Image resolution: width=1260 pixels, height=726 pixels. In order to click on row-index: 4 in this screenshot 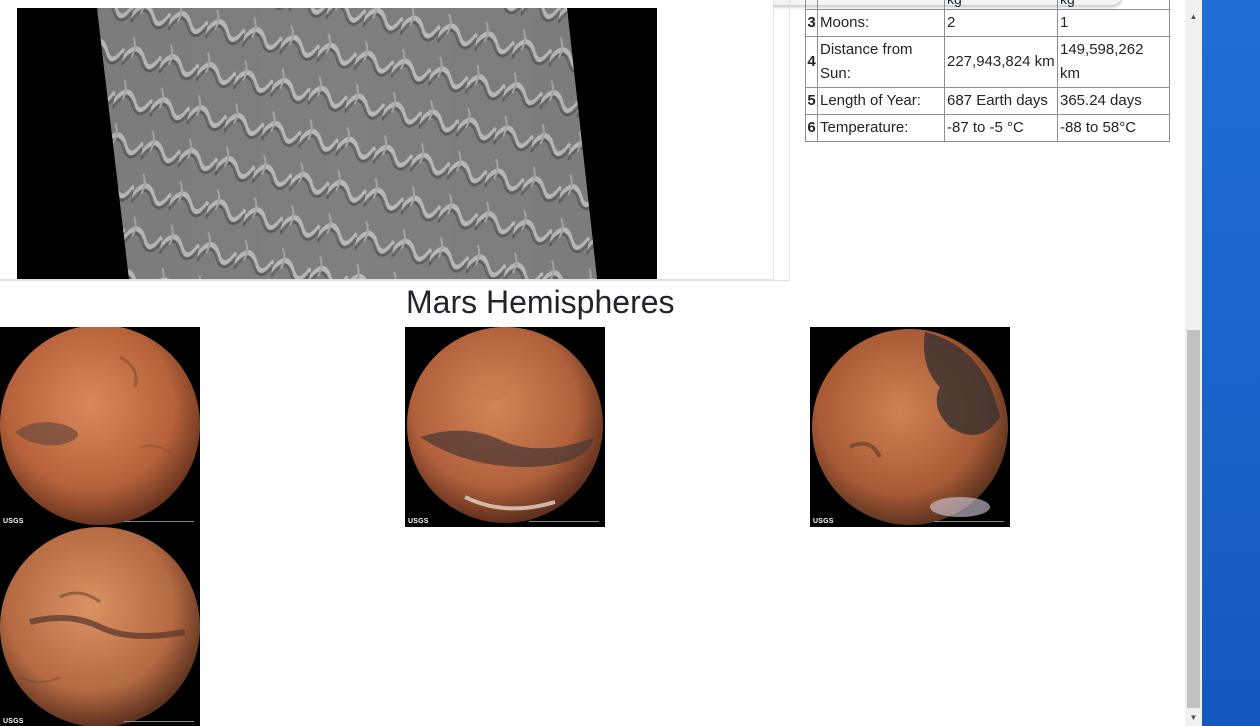, I will do `click(811, 62)`.